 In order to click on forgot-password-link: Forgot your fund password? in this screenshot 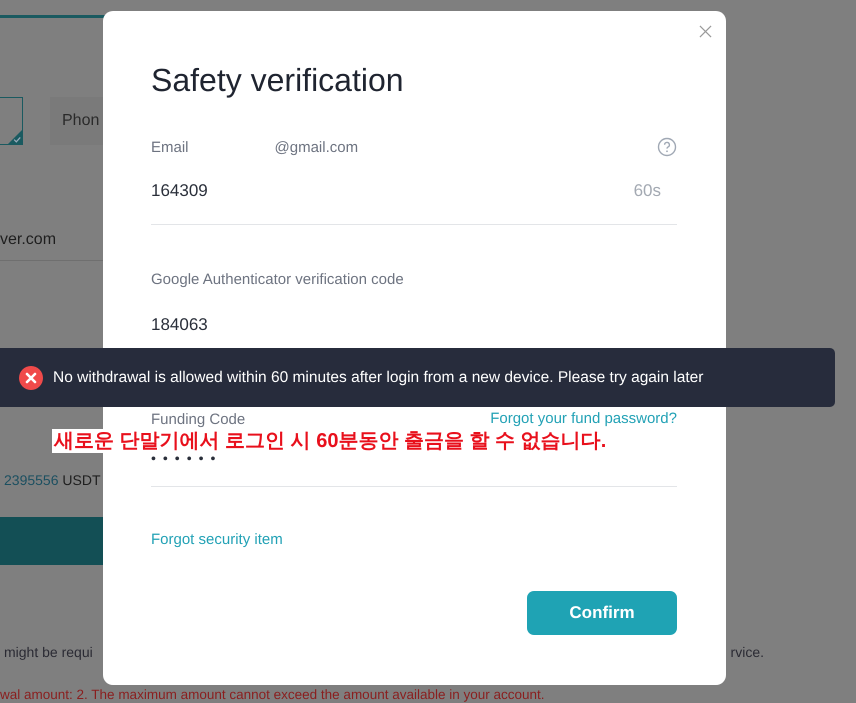, I will do `click(583, 419)`.